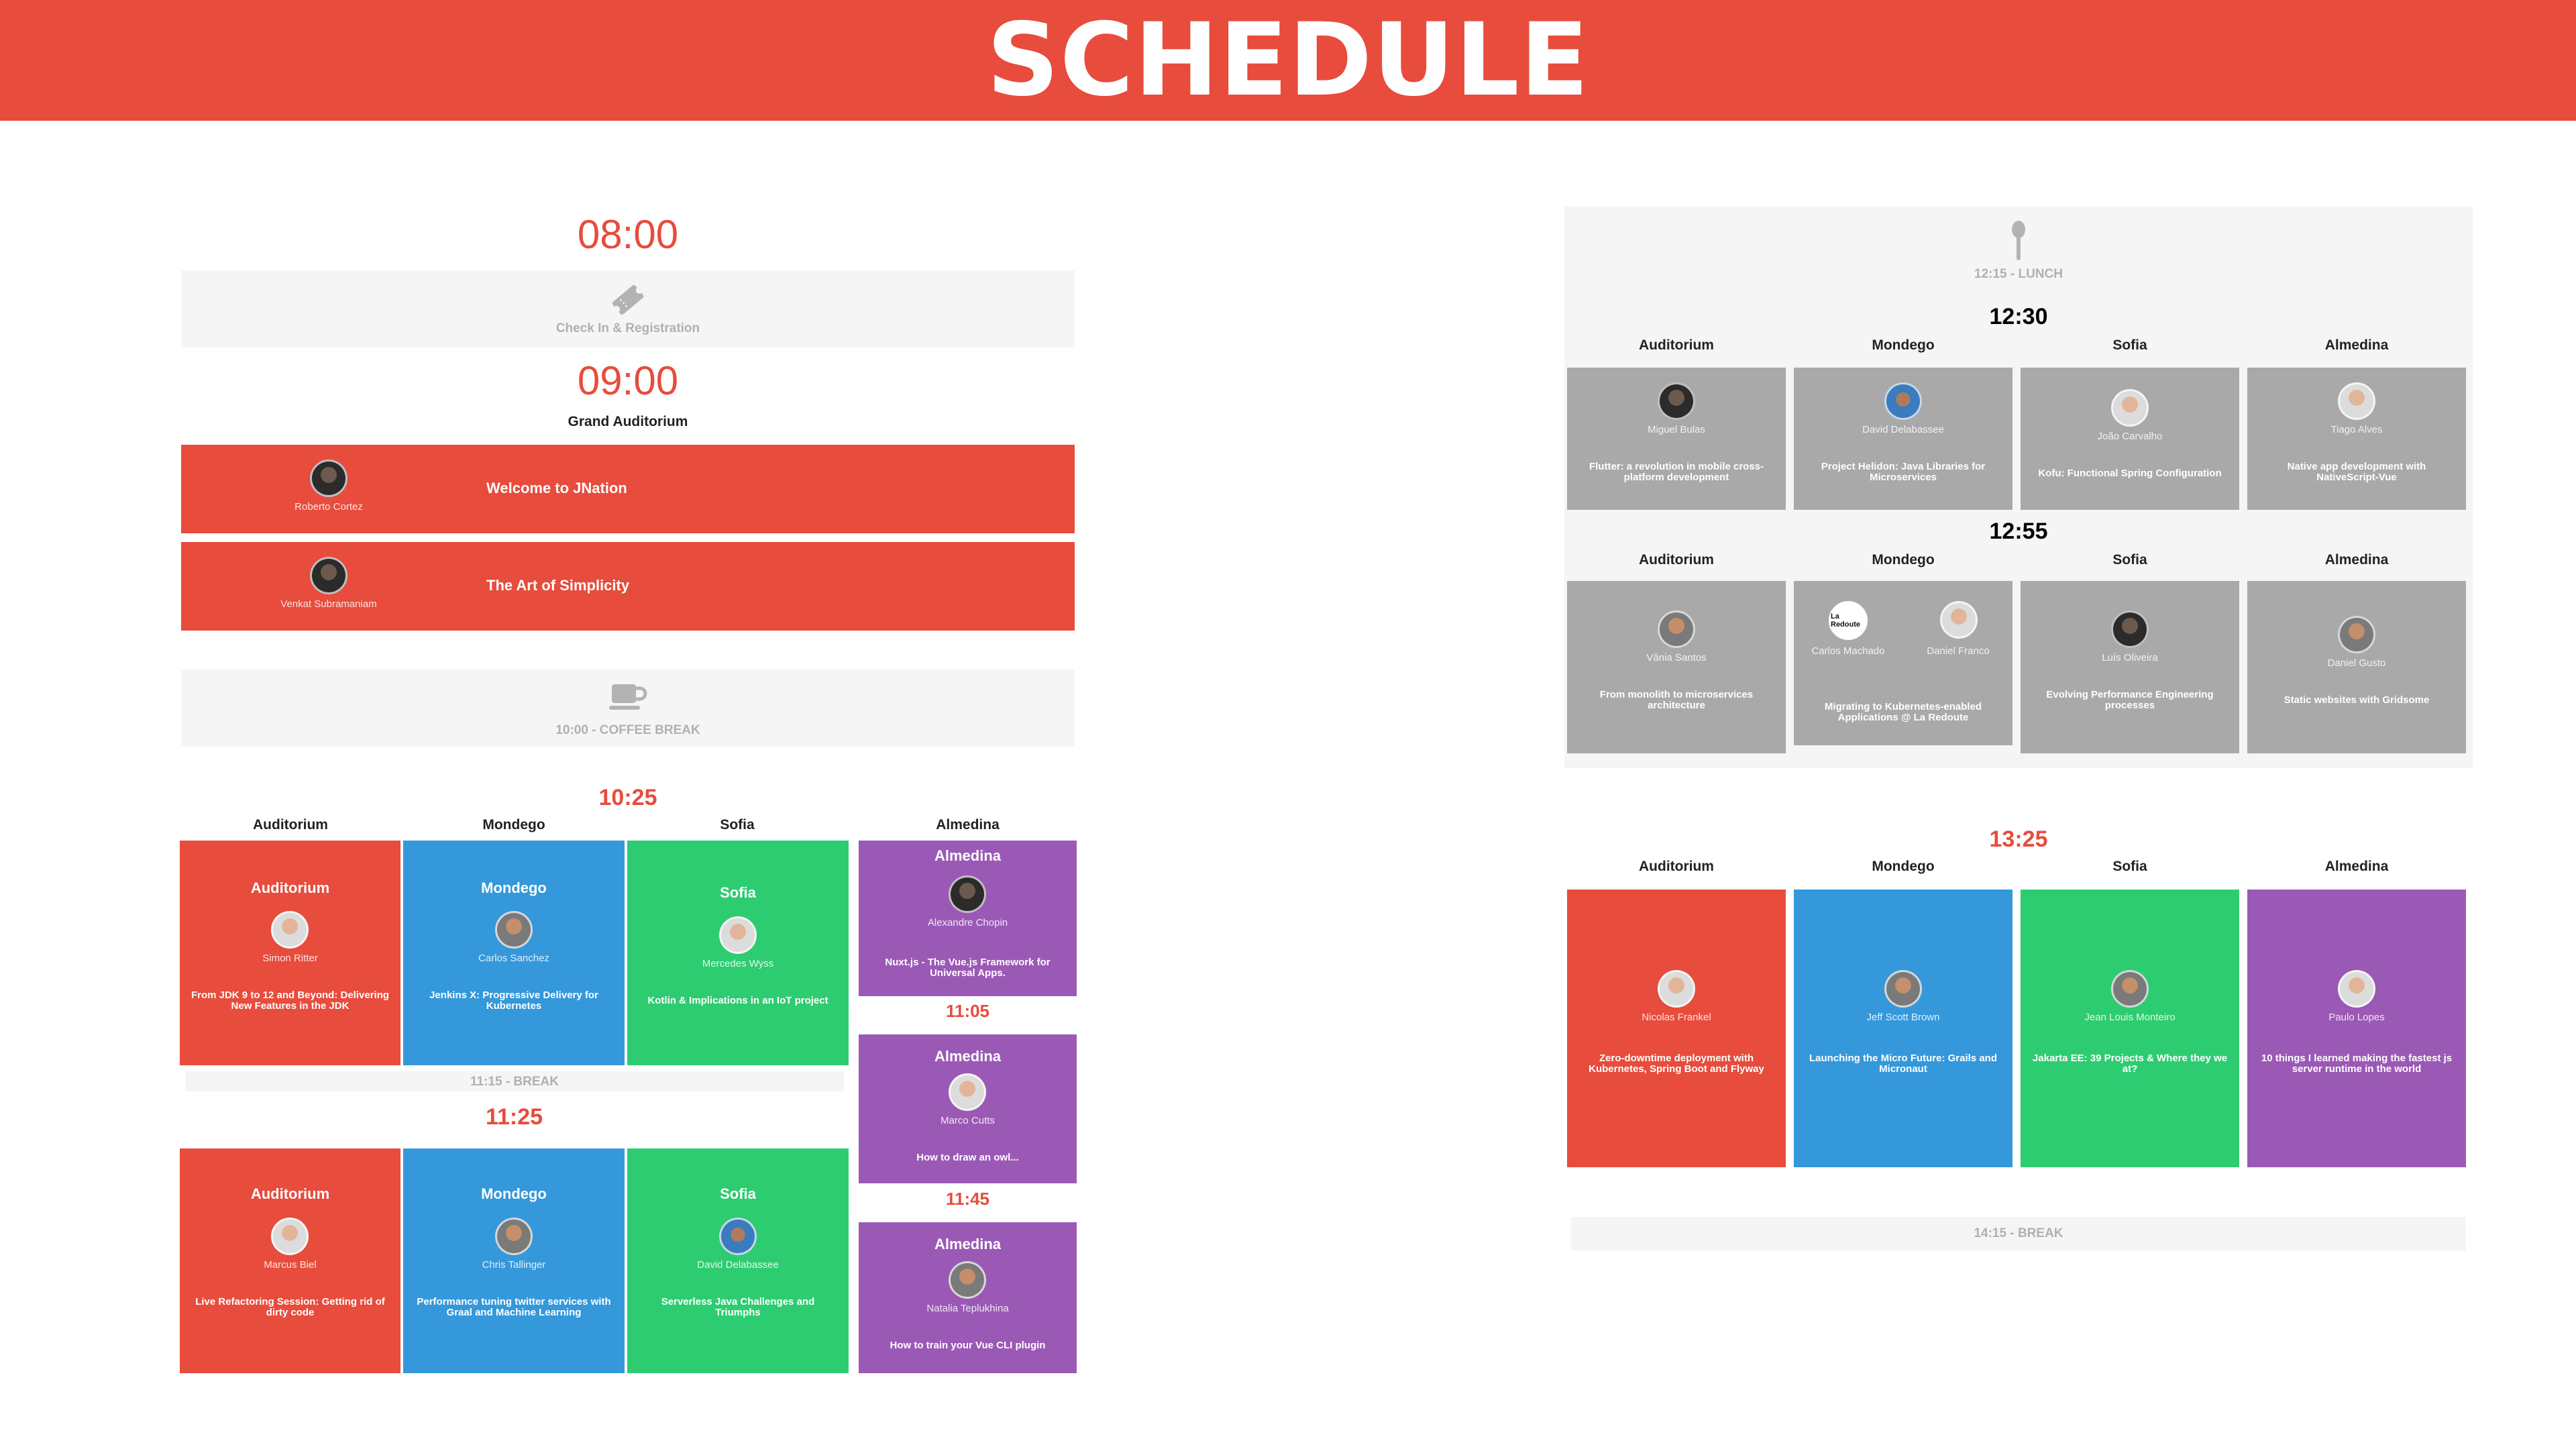 This screenshot has width=2576, height=1449. What do you see at coordinates (968, 1345) in the screenshot?
I see `talk-title: How to train your Vue CLI plugin` at bounding box center [968, 1345].